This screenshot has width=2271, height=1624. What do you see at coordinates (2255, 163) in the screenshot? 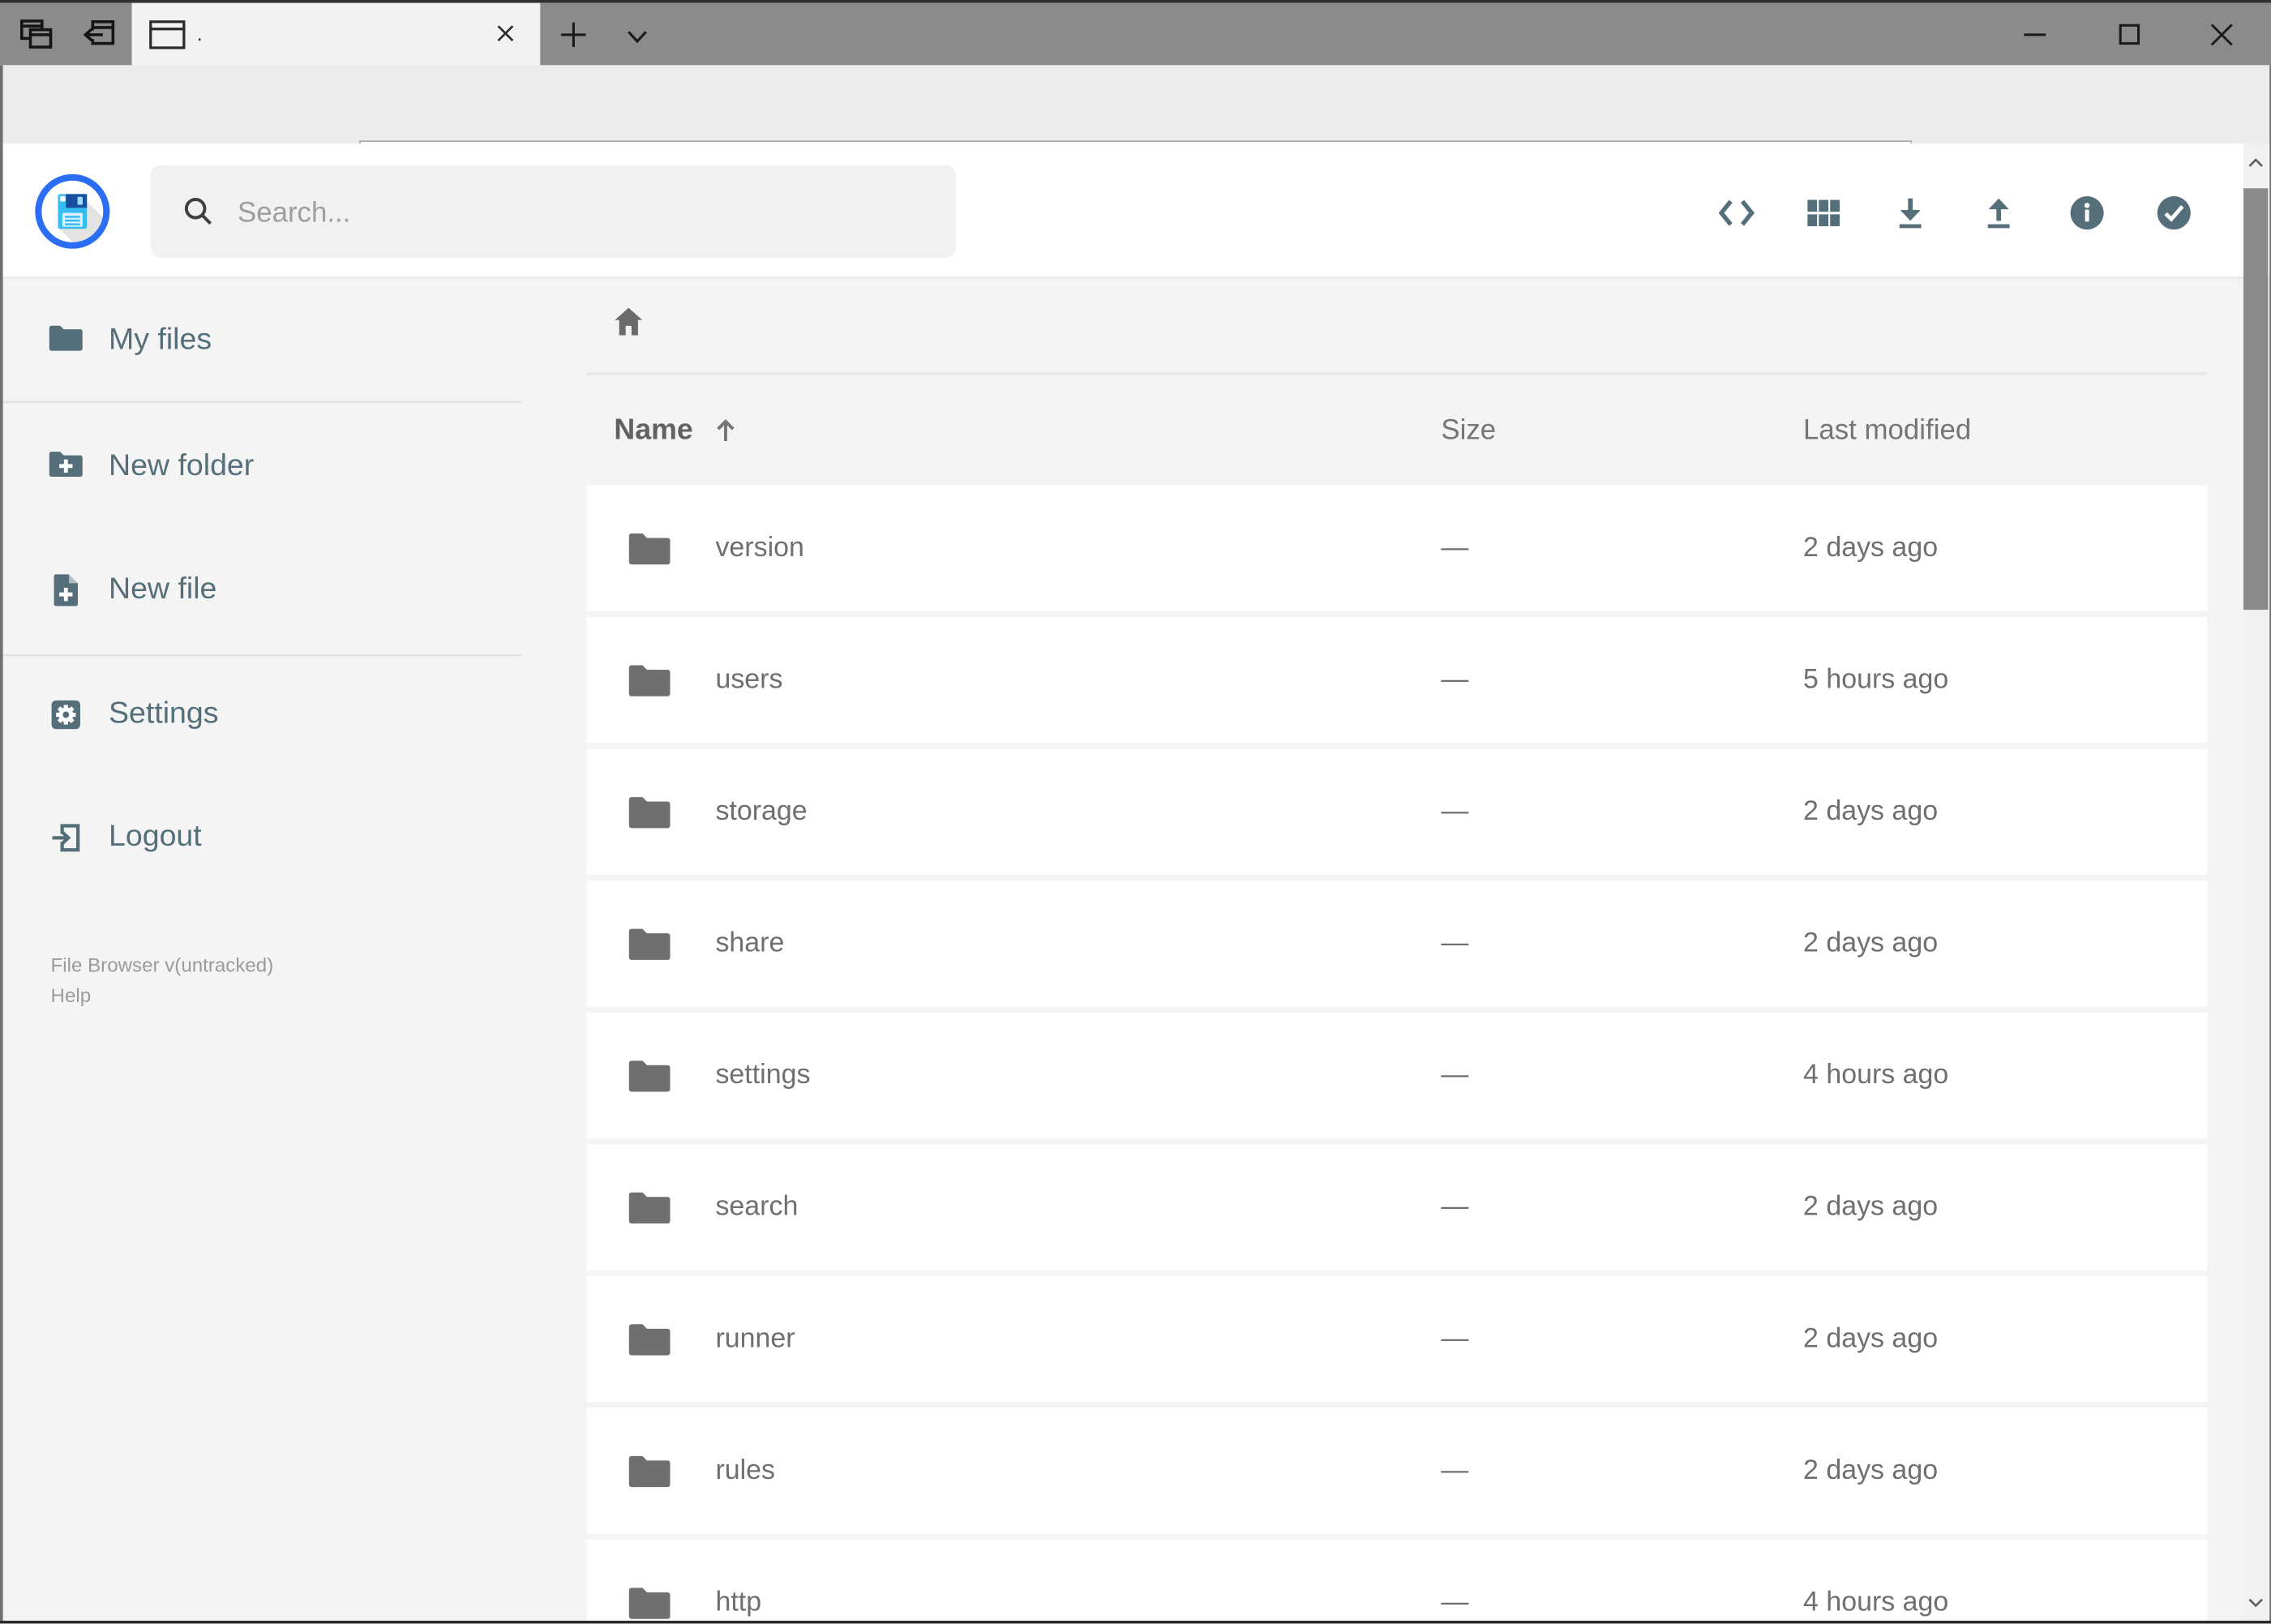
I see `scroll-up-icon` at bounding box center [2255, 163].